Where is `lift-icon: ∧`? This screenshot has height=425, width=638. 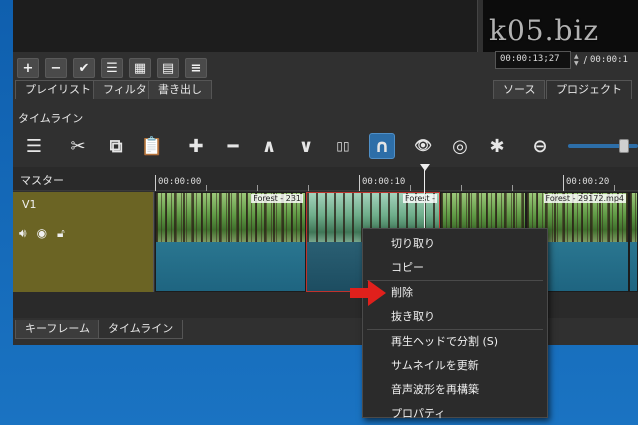 lift-icon: ∧ is located at coordinates (269, 146).